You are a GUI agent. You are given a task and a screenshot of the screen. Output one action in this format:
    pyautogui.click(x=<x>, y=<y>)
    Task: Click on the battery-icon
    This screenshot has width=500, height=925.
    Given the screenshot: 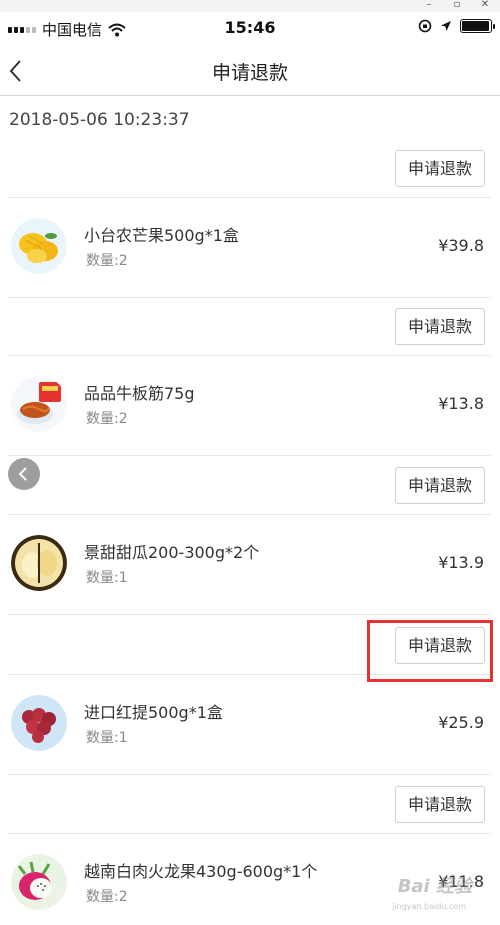 What is the action you would take?
    pyautogui.click(x=477, y=26)
    